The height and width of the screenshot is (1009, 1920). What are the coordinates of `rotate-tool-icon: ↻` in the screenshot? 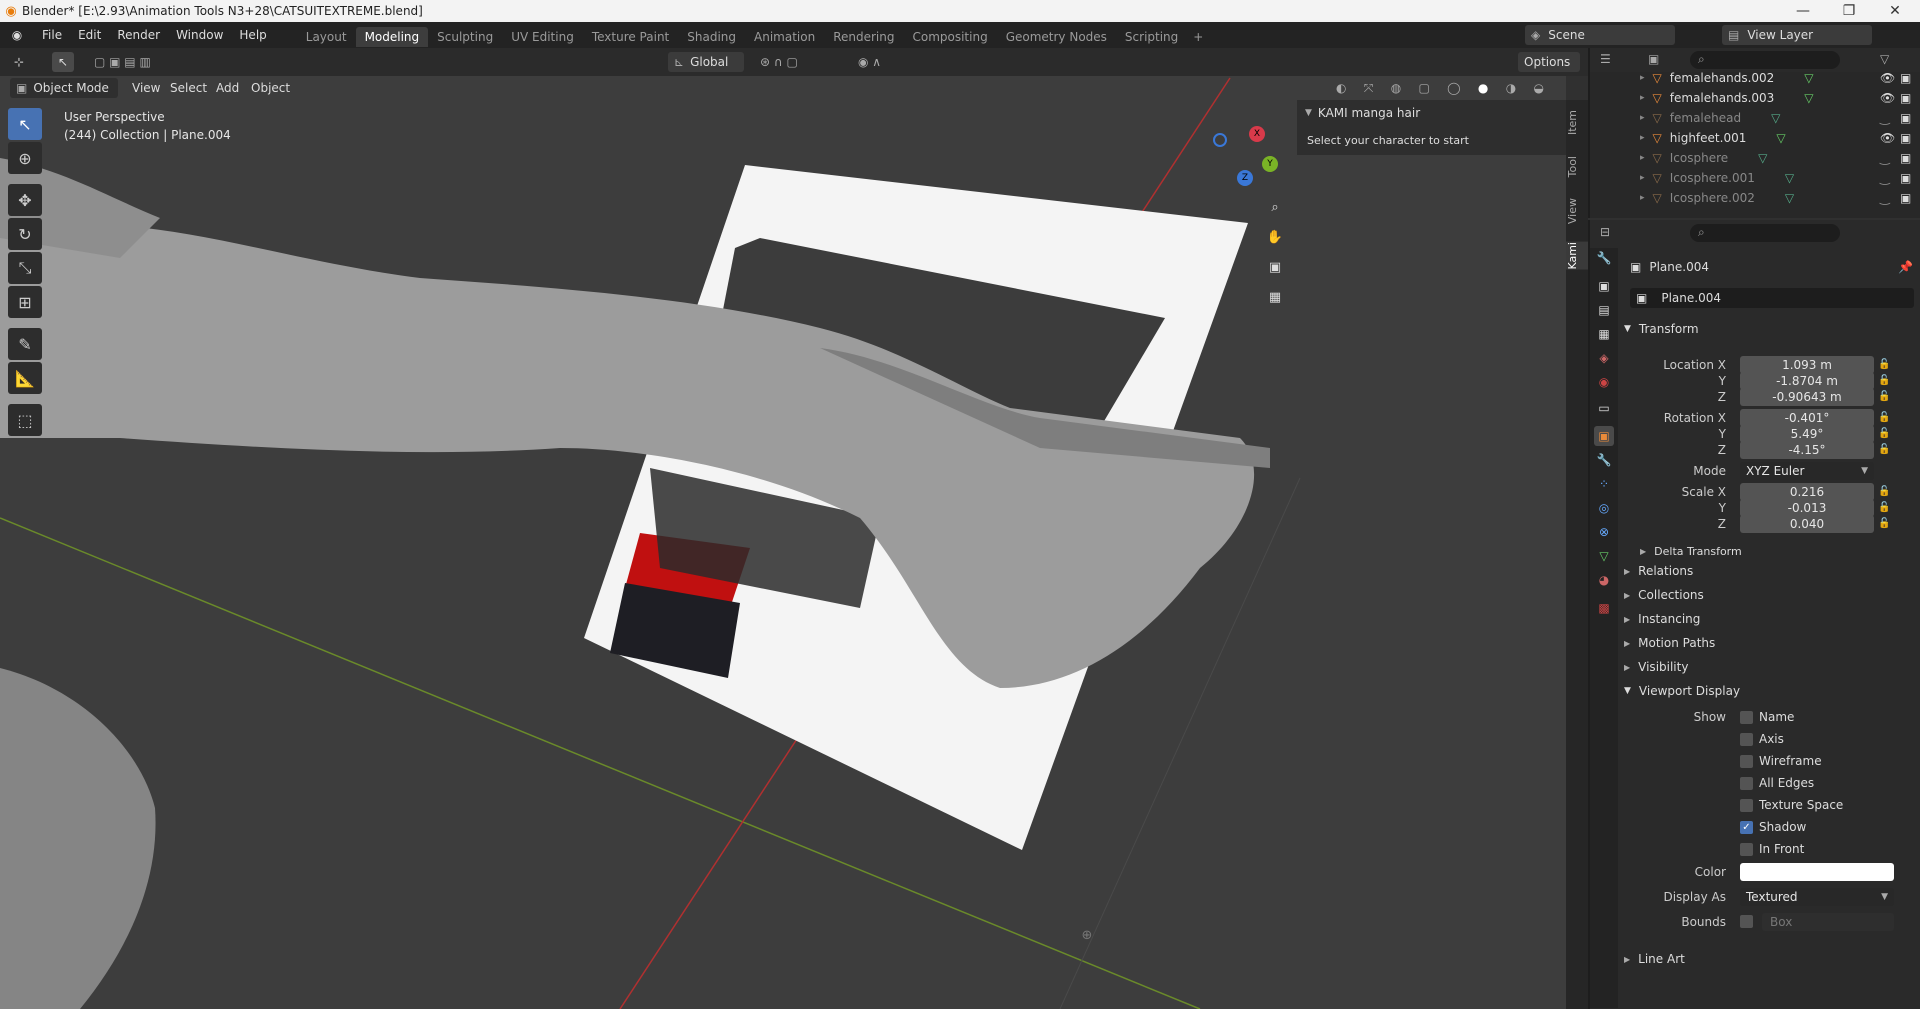 It's located at (25, 234).